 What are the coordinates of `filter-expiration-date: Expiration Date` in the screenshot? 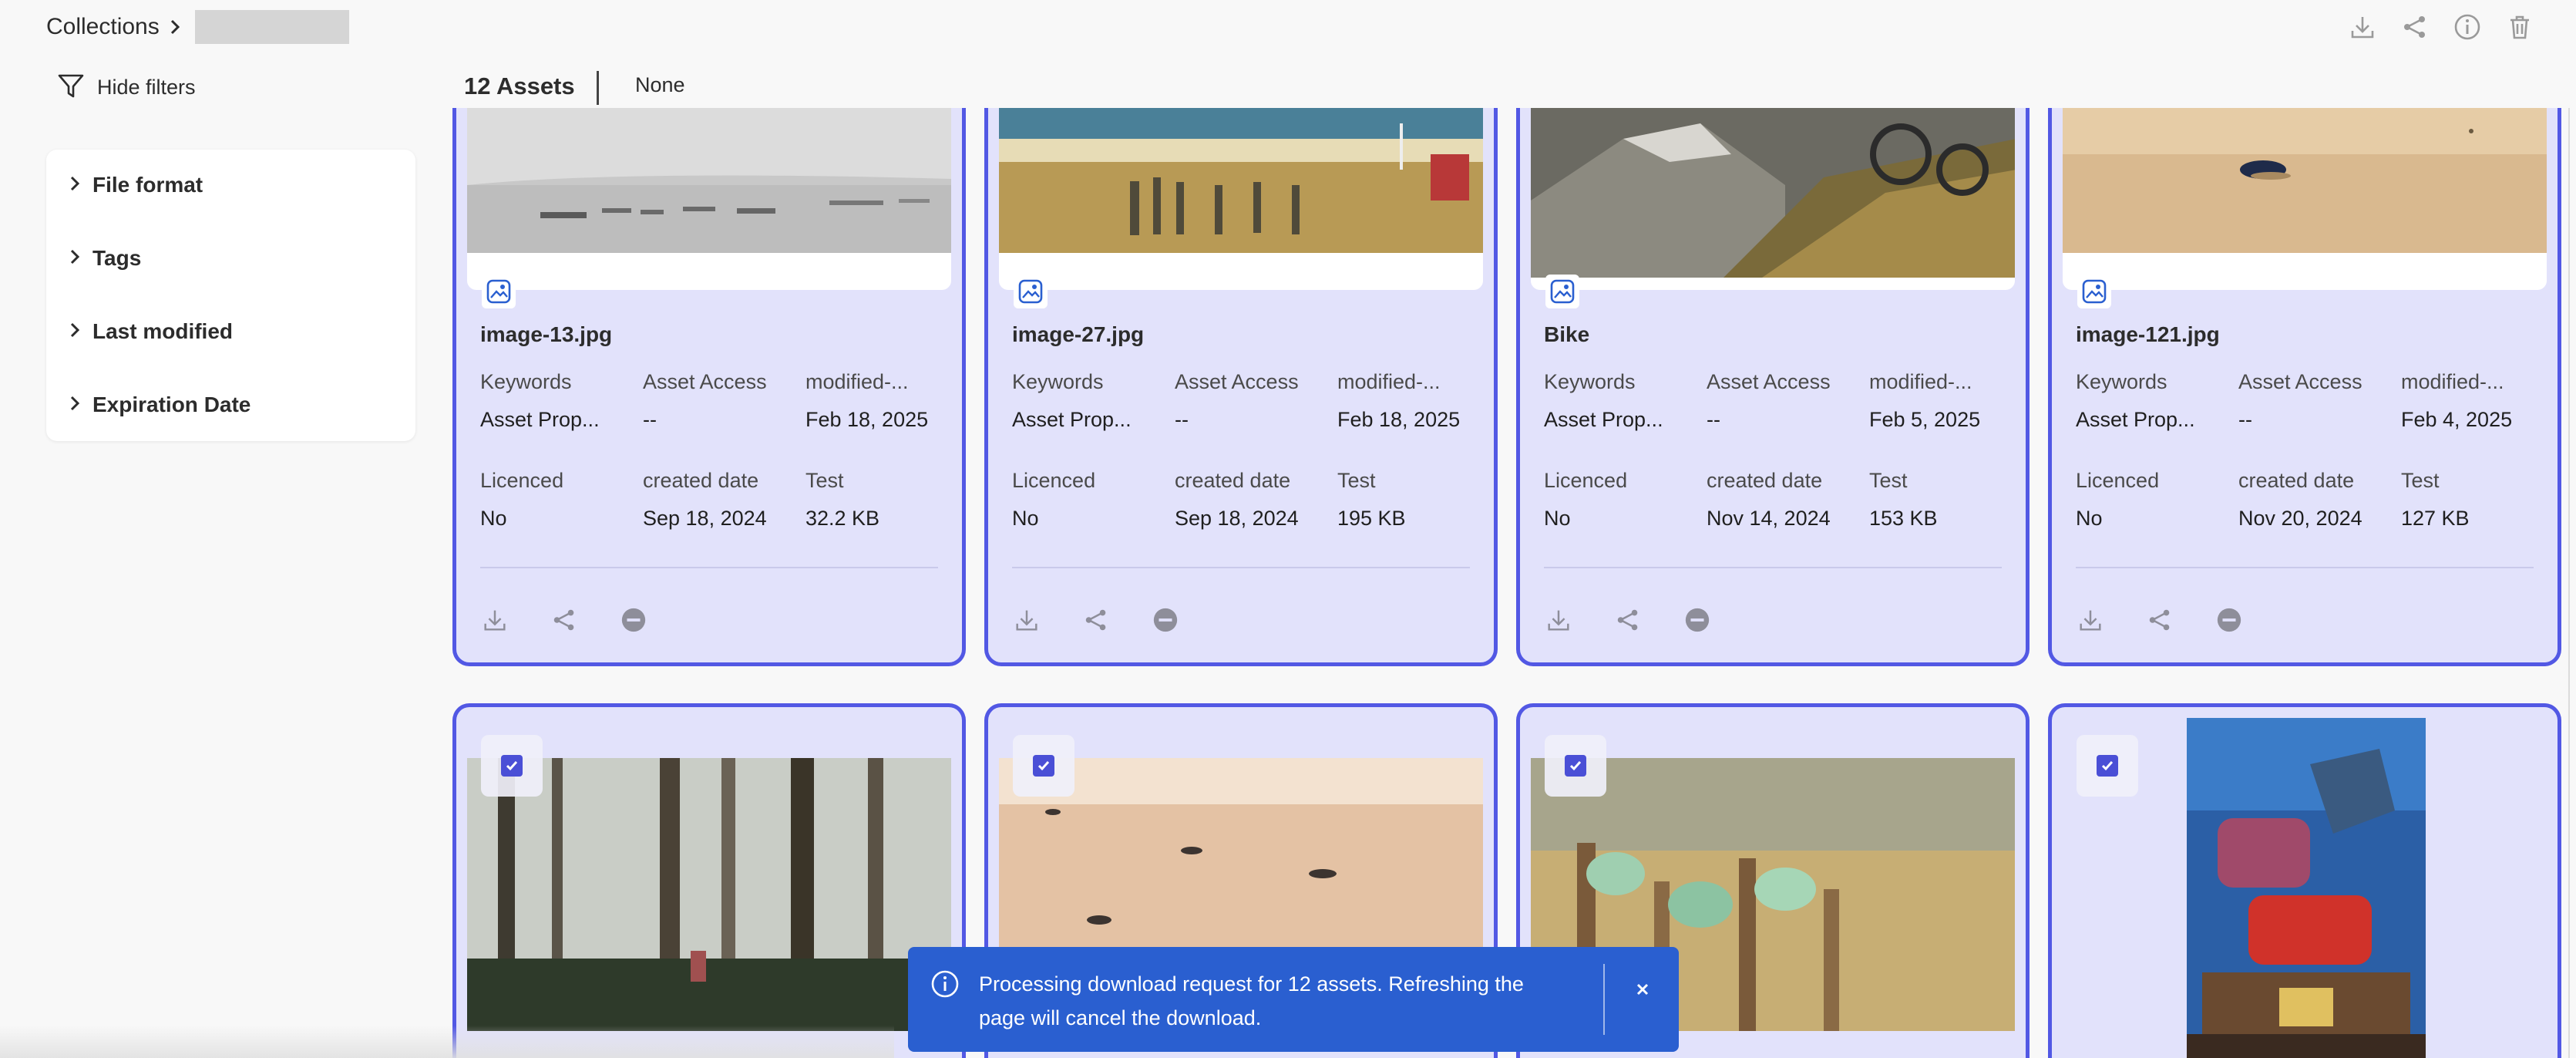 It's located at (160, 405).